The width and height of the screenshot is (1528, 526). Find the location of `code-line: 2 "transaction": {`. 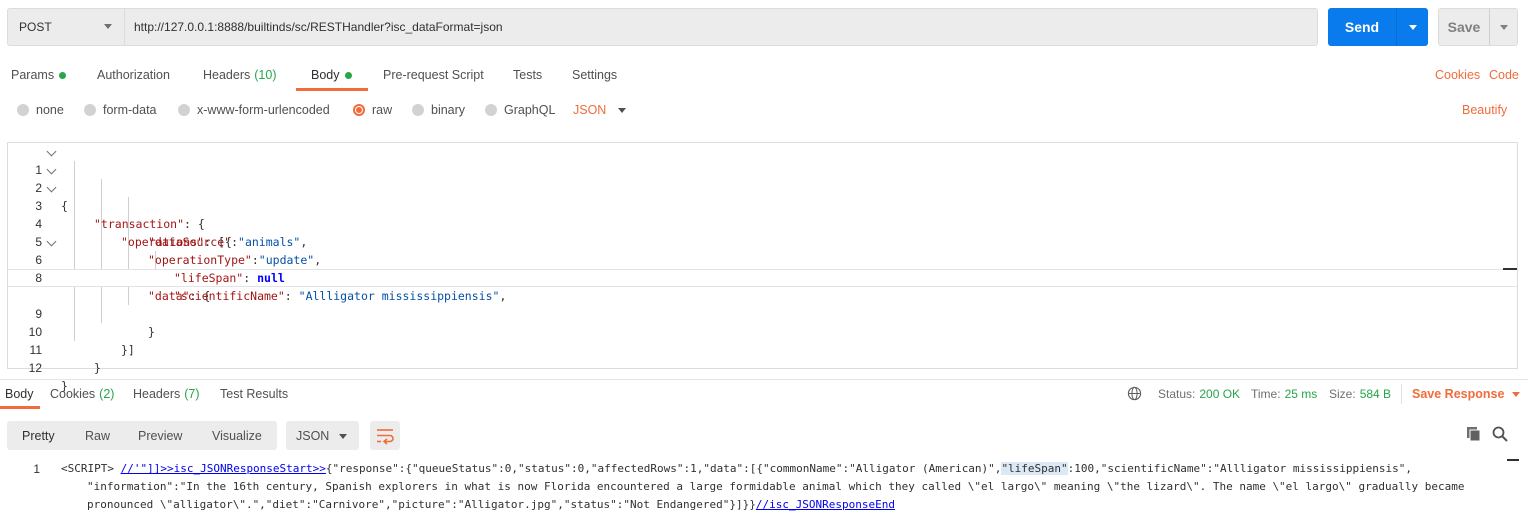

code-line: 2 "transaction": { is located at coordinates (762, 196).